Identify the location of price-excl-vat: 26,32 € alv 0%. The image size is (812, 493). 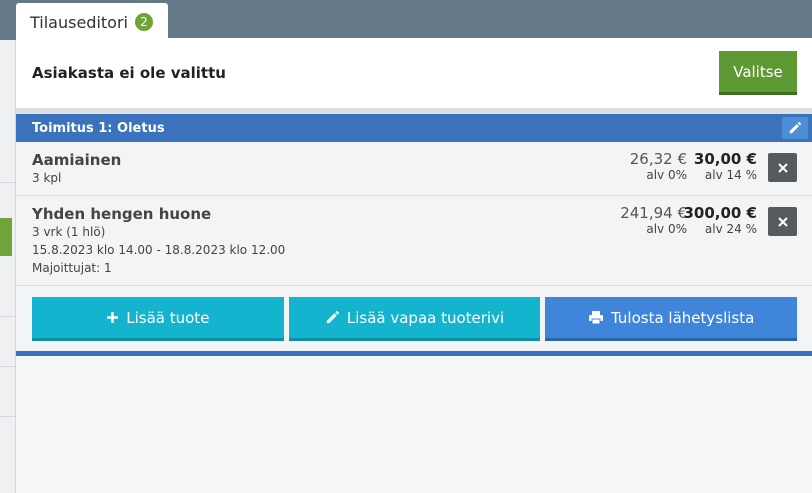
(658, 166).